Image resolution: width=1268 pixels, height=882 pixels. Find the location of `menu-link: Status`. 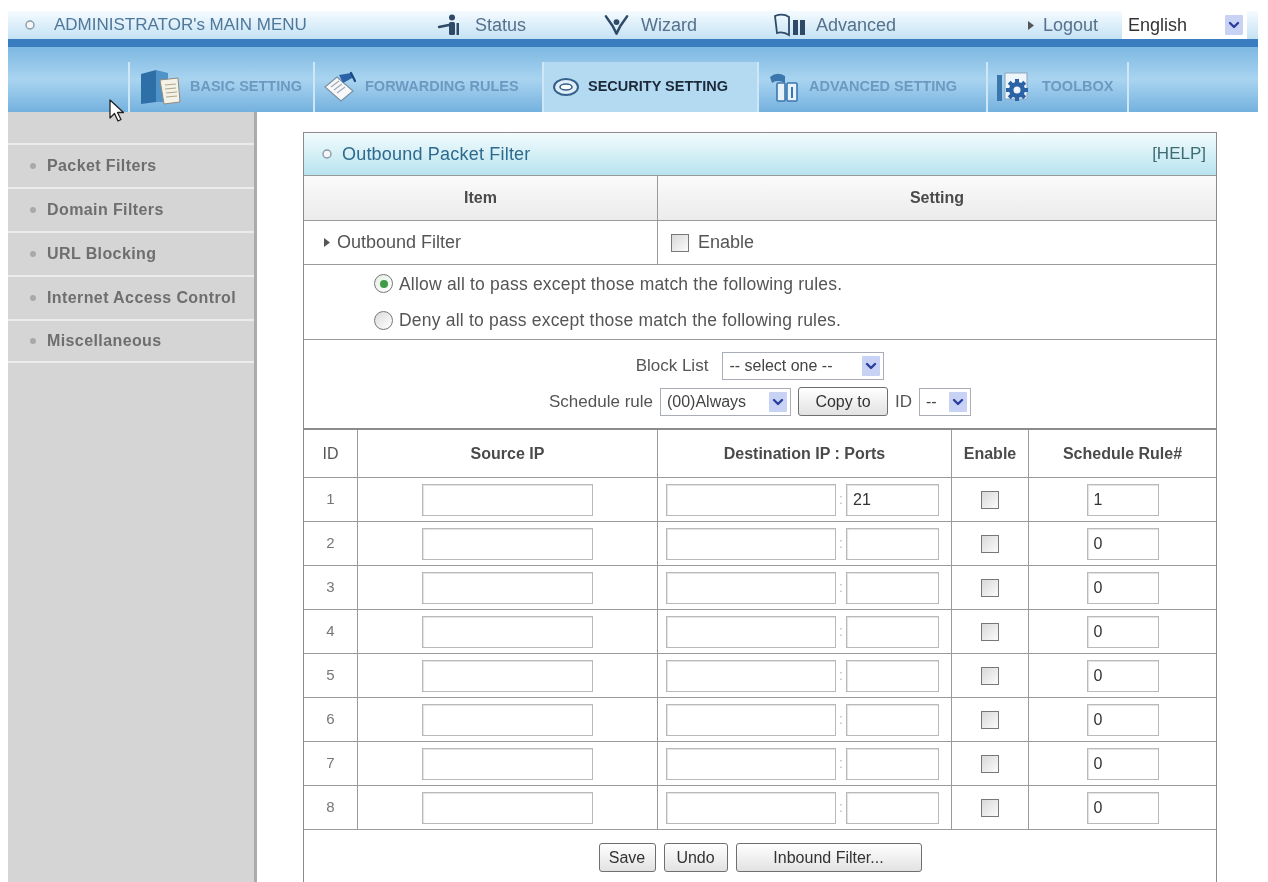

menu-link: Status is located at coordinates (482, 25).